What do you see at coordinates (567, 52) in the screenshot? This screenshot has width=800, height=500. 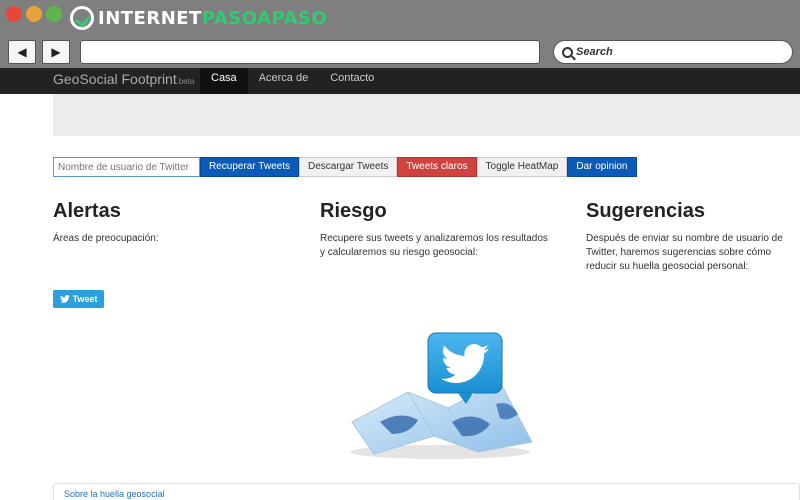 I see `search-icon` at bounding box center [567, 52].